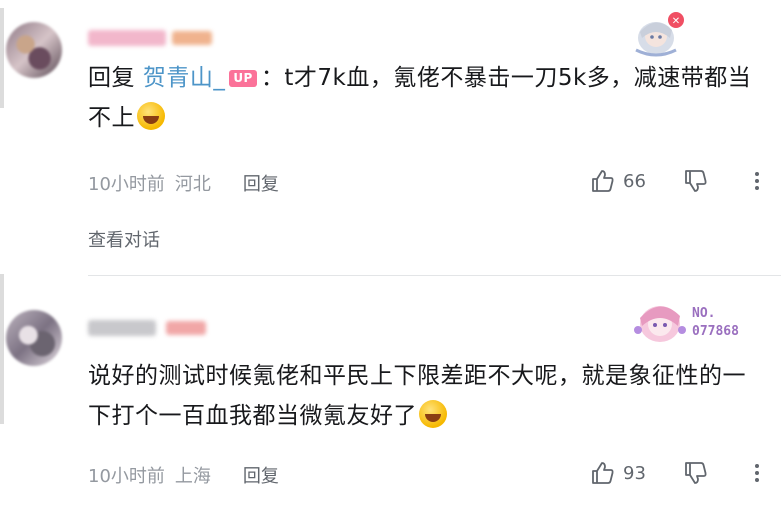 This screenshot has height=512, width=781. I want to click on badge-prefix: NO., so click(704, 313).